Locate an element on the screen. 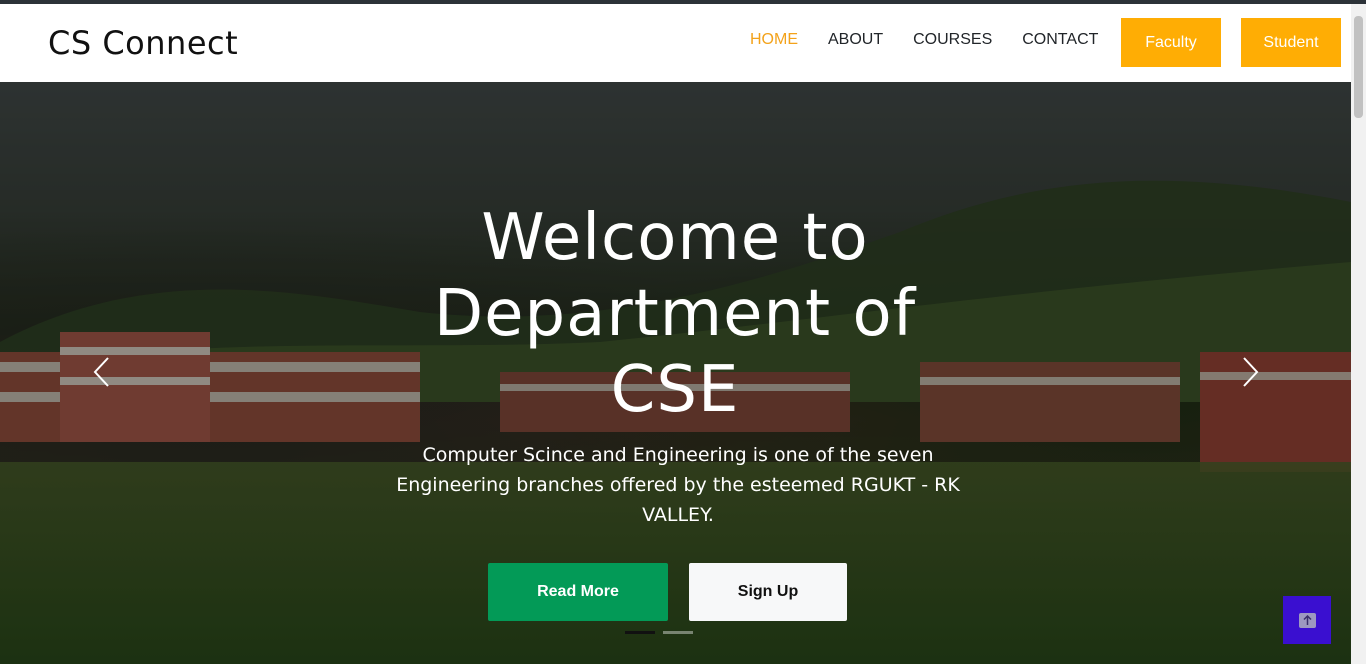 This screenshot has height=664, width=1366. nav-link-courses: COURSES is located at coordinates (952, 40).